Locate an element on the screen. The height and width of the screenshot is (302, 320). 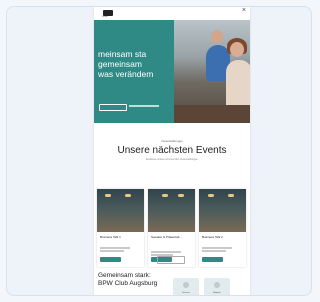
hero-headline-line: gemeinsam is located at coordinates (120, 64).